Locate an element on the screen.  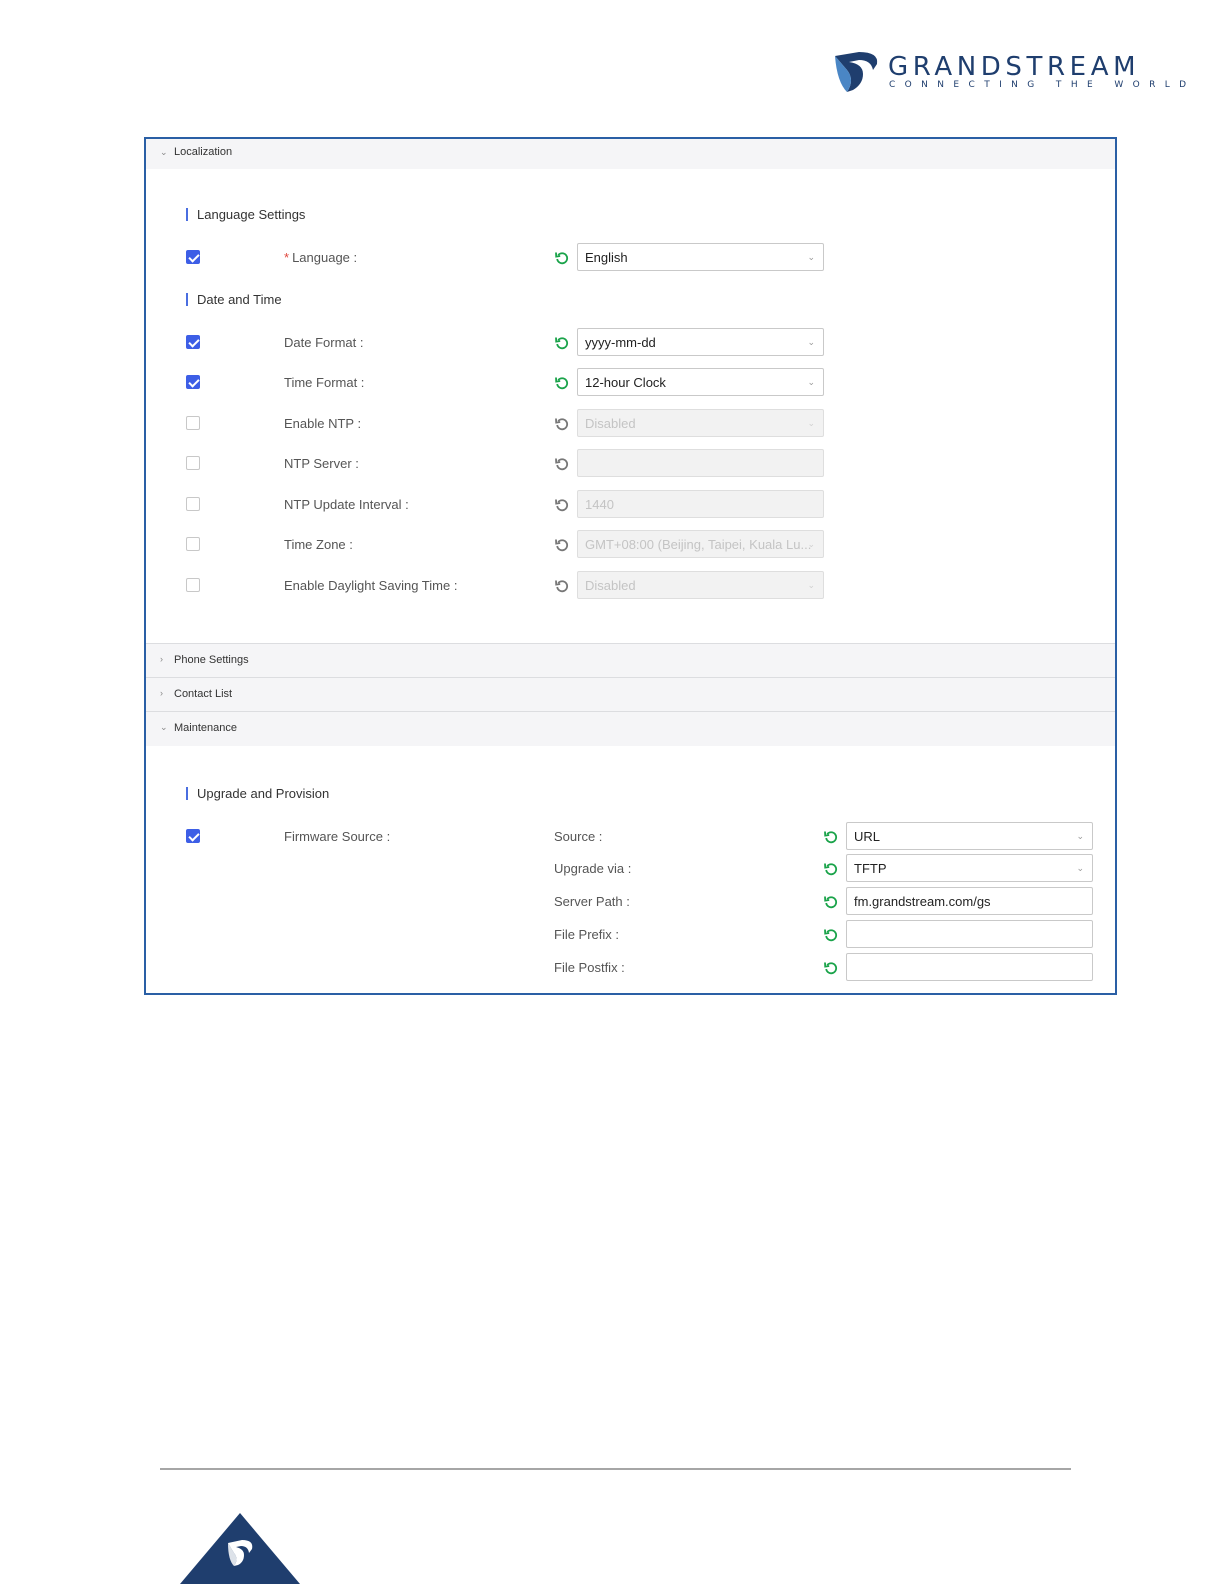
section-maintenance: ⌄ Maintenance is located at coordinates (630, 729).